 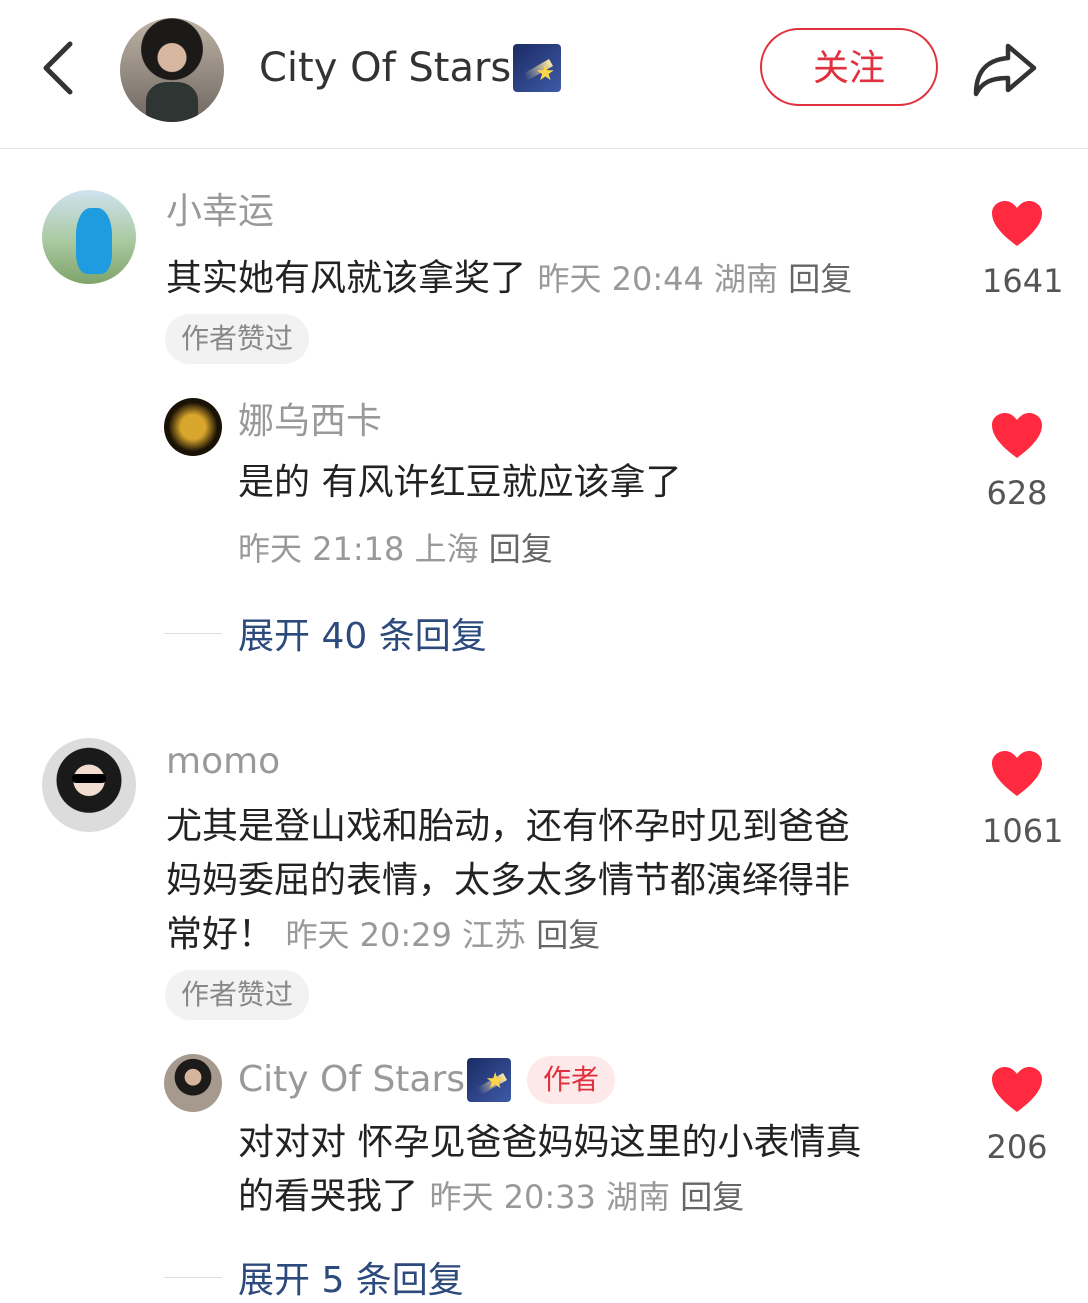 What do you see at coordinates (362, 636) in the screenshot?
I see `expand-replies-label: 展开 40 条回复` at bounding box center [362, 636].